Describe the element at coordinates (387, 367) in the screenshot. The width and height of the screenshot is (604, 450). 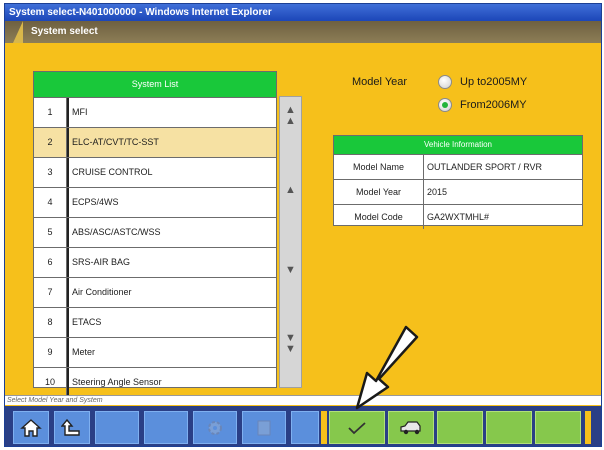
I see `pointer-arrow-icon` at that location.